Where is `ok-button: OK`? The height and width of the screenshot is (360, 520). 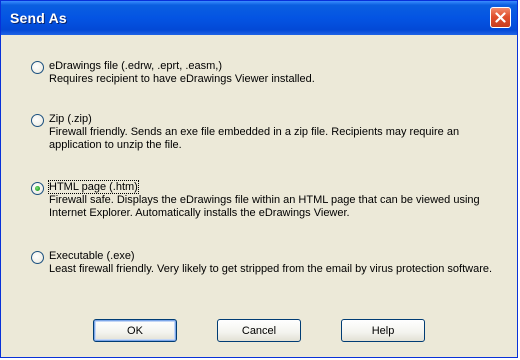
ok-button: OK is located at coordinates (135, 330).